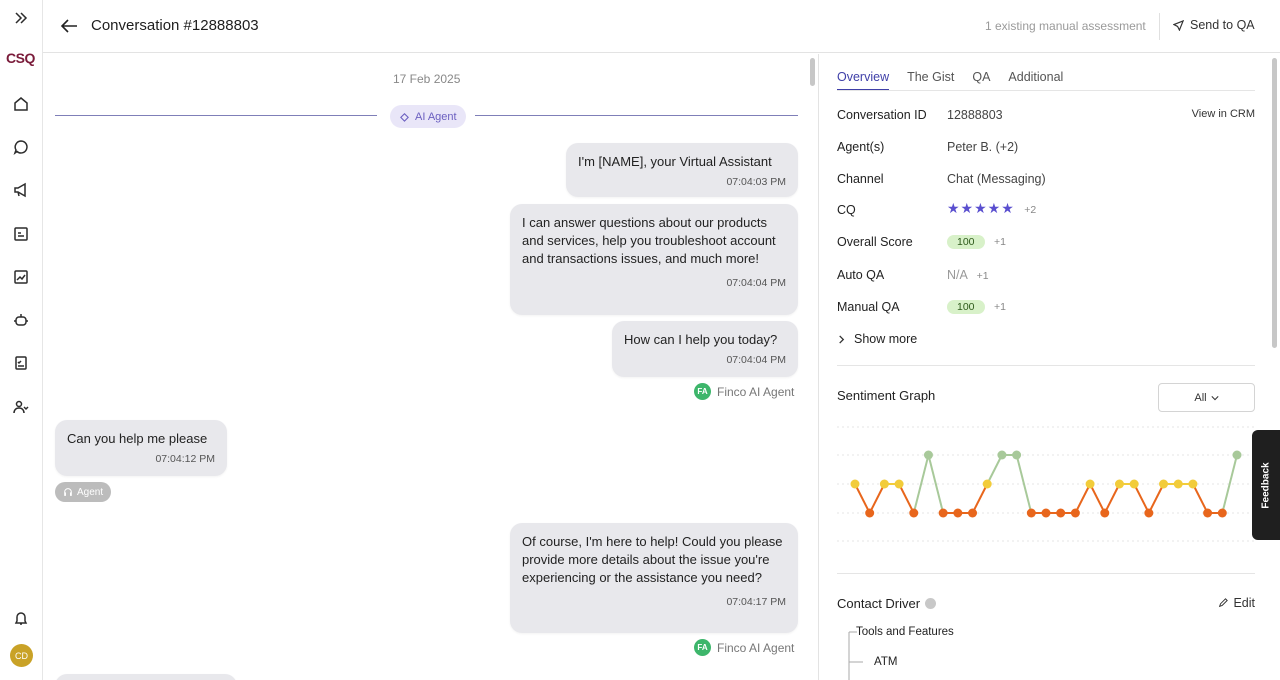  What do you see at coordinates (1266, 485) in the screenshot?
I see `feedback-tab: Feedback` at bounding box center [1266, 485].